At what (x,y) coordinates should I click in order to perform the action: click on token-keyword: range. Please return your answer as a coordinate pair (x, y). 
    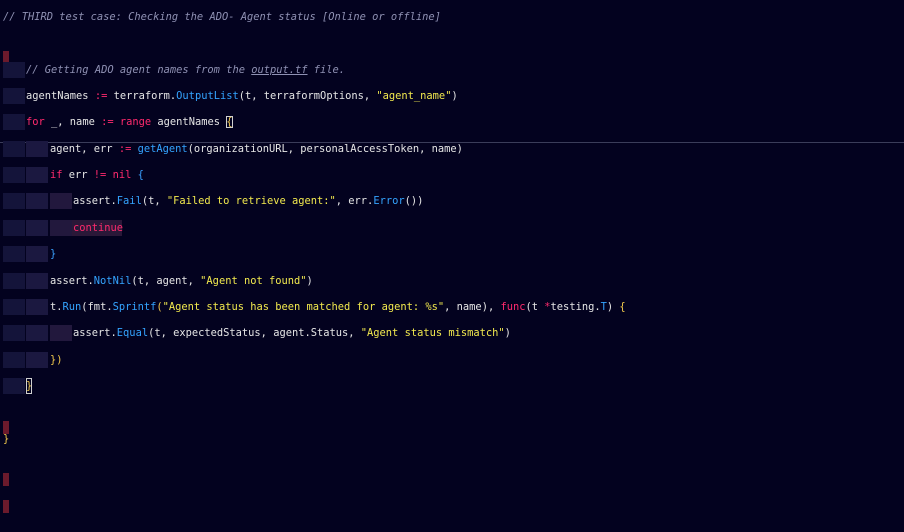
    Looking at the image, I should click on (132, 122).